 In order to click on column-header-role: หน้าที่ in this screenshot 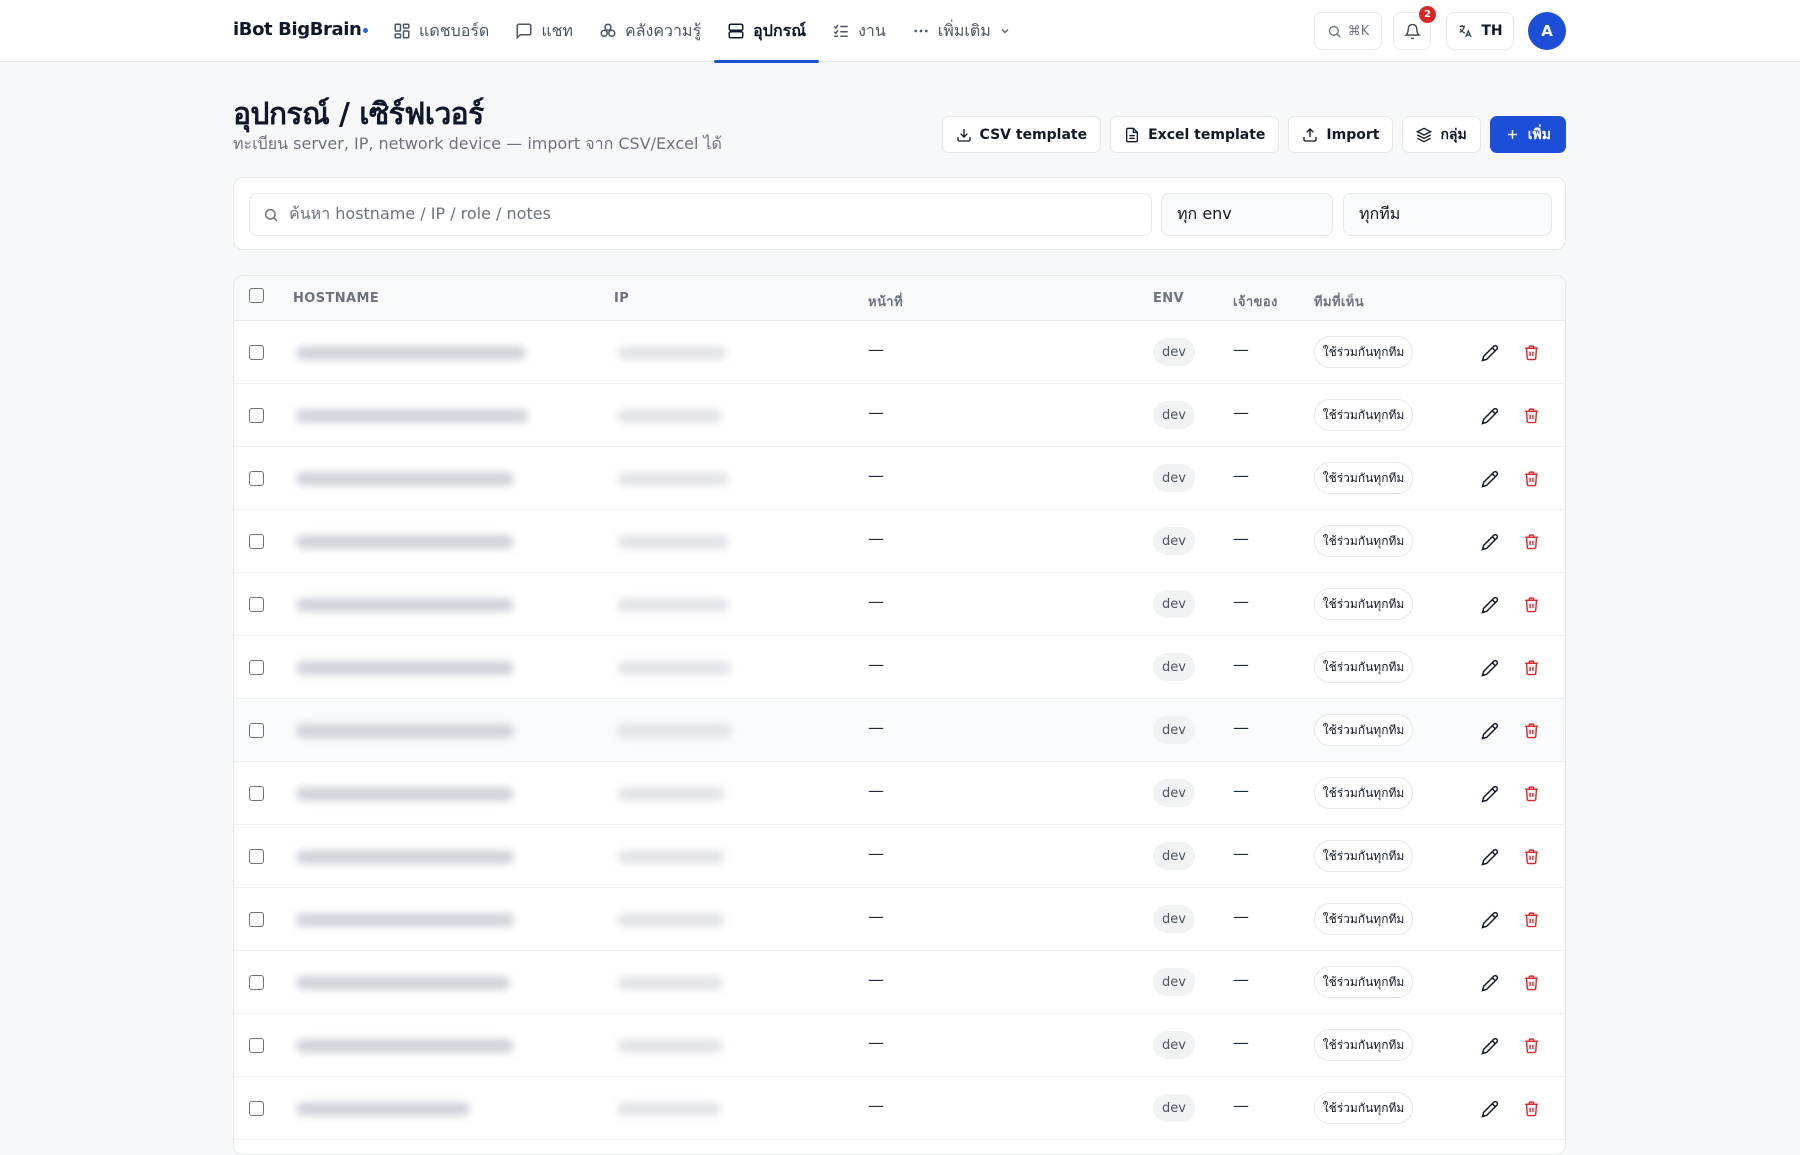, I will do `click(885, 301)`.